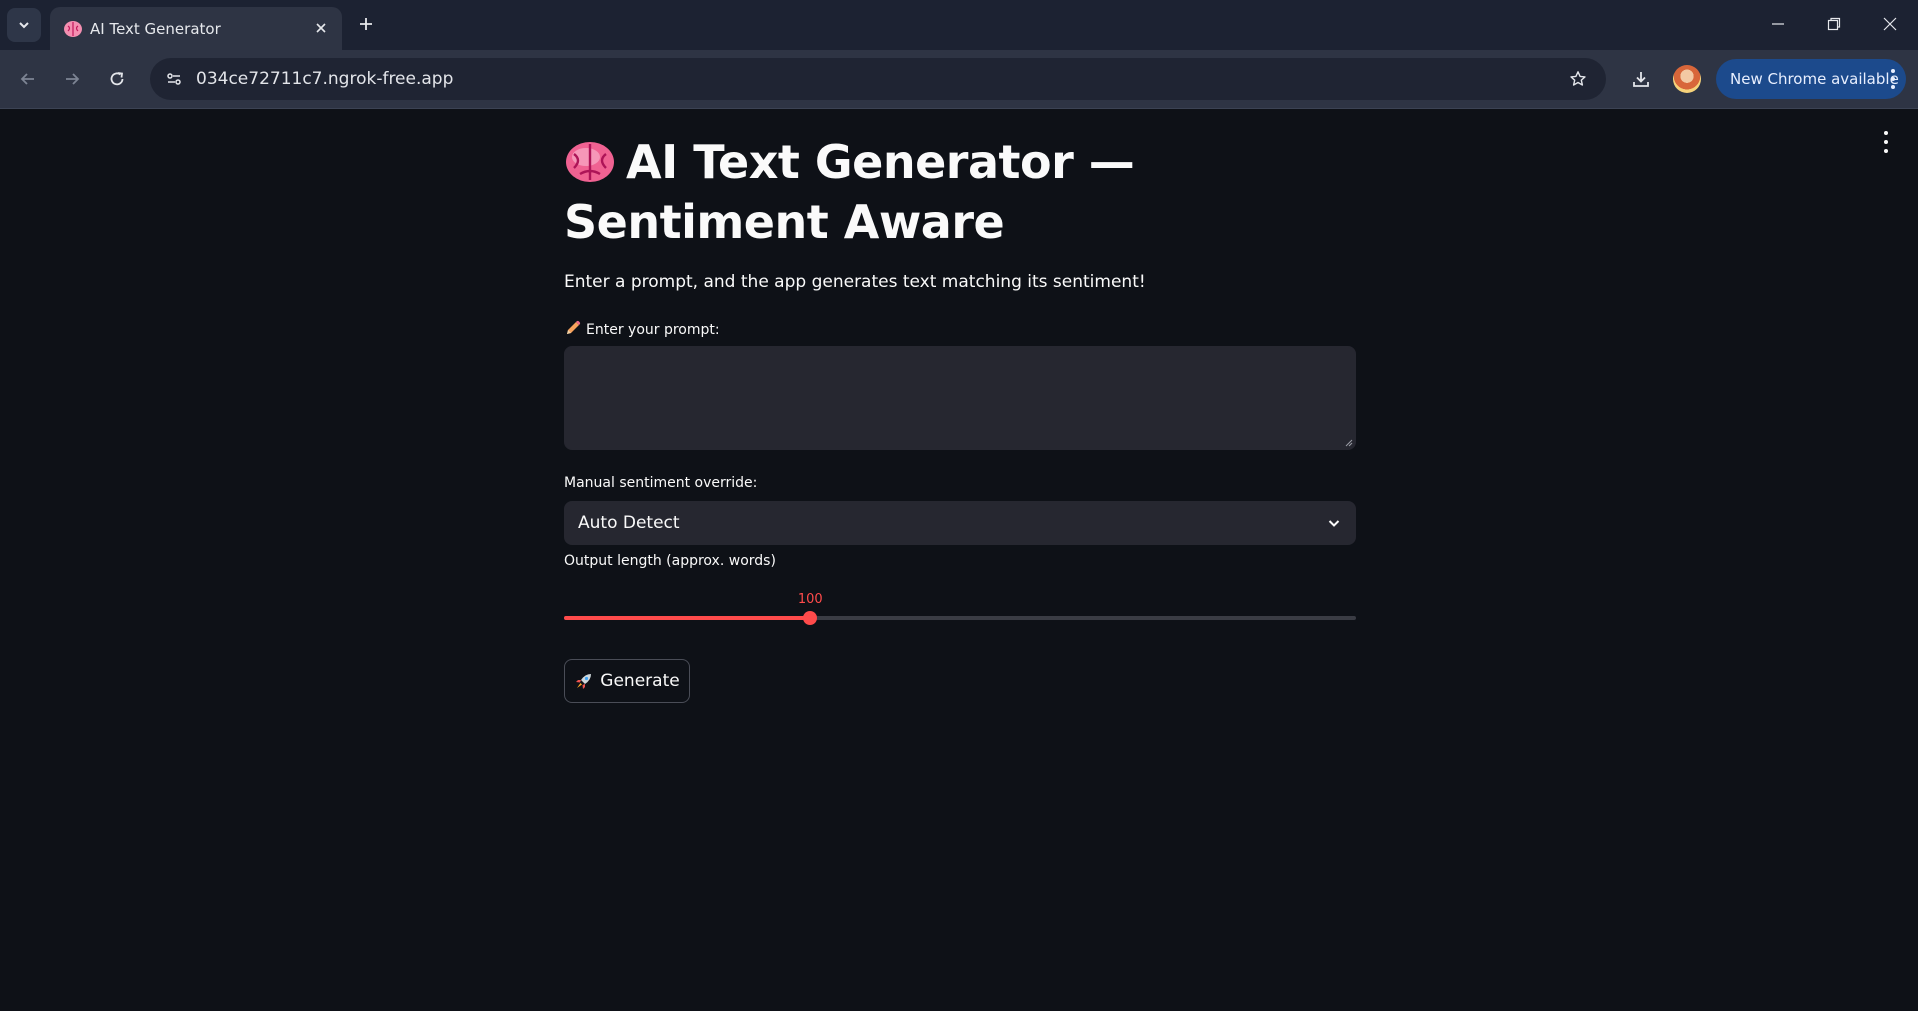 The height and width of the screenshot is (1011, 1918). I want to click on forward-arrow-icon, so click(73, 79).